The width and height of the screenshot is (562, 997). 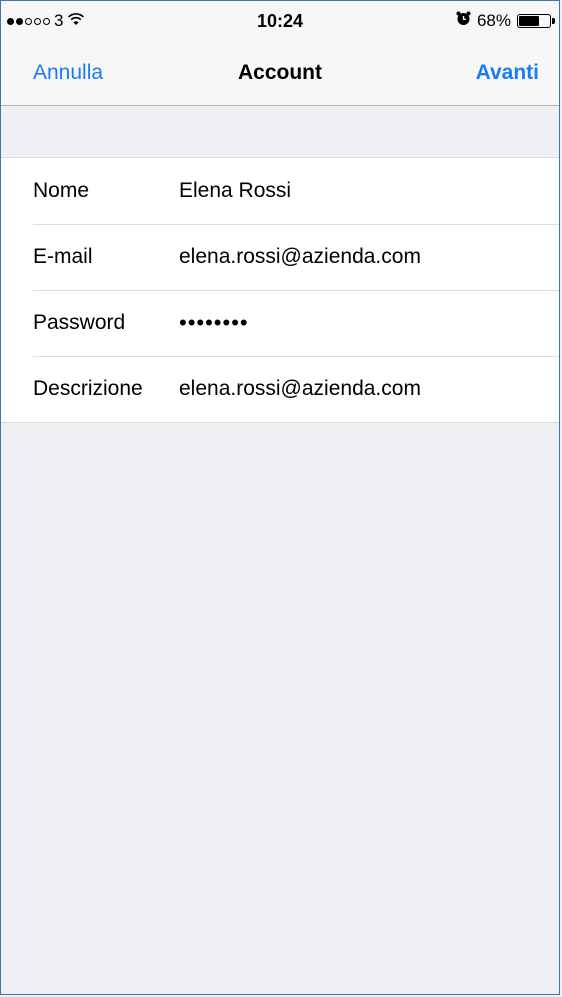 I want to click on email-label: E-mail, so click(x=63, y=256).